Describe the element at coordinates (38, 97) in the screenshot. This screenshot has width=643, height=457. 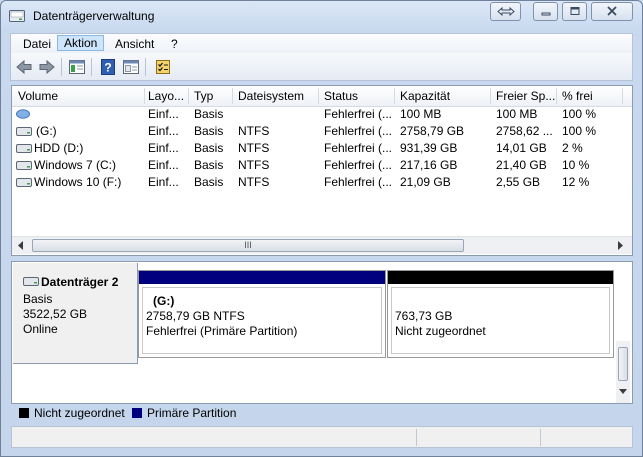
I see `column-header-volume: Volume` at that location.